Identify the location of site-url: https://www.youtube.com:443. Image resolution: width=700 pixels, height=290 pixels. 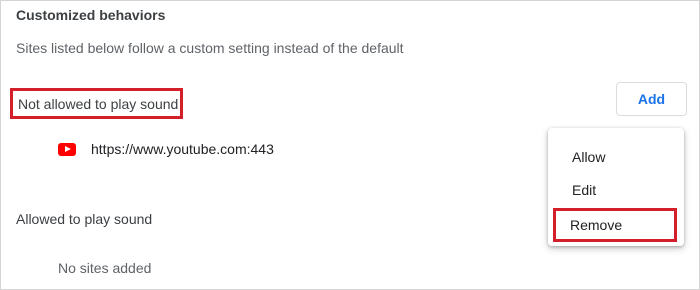
(182, 149).